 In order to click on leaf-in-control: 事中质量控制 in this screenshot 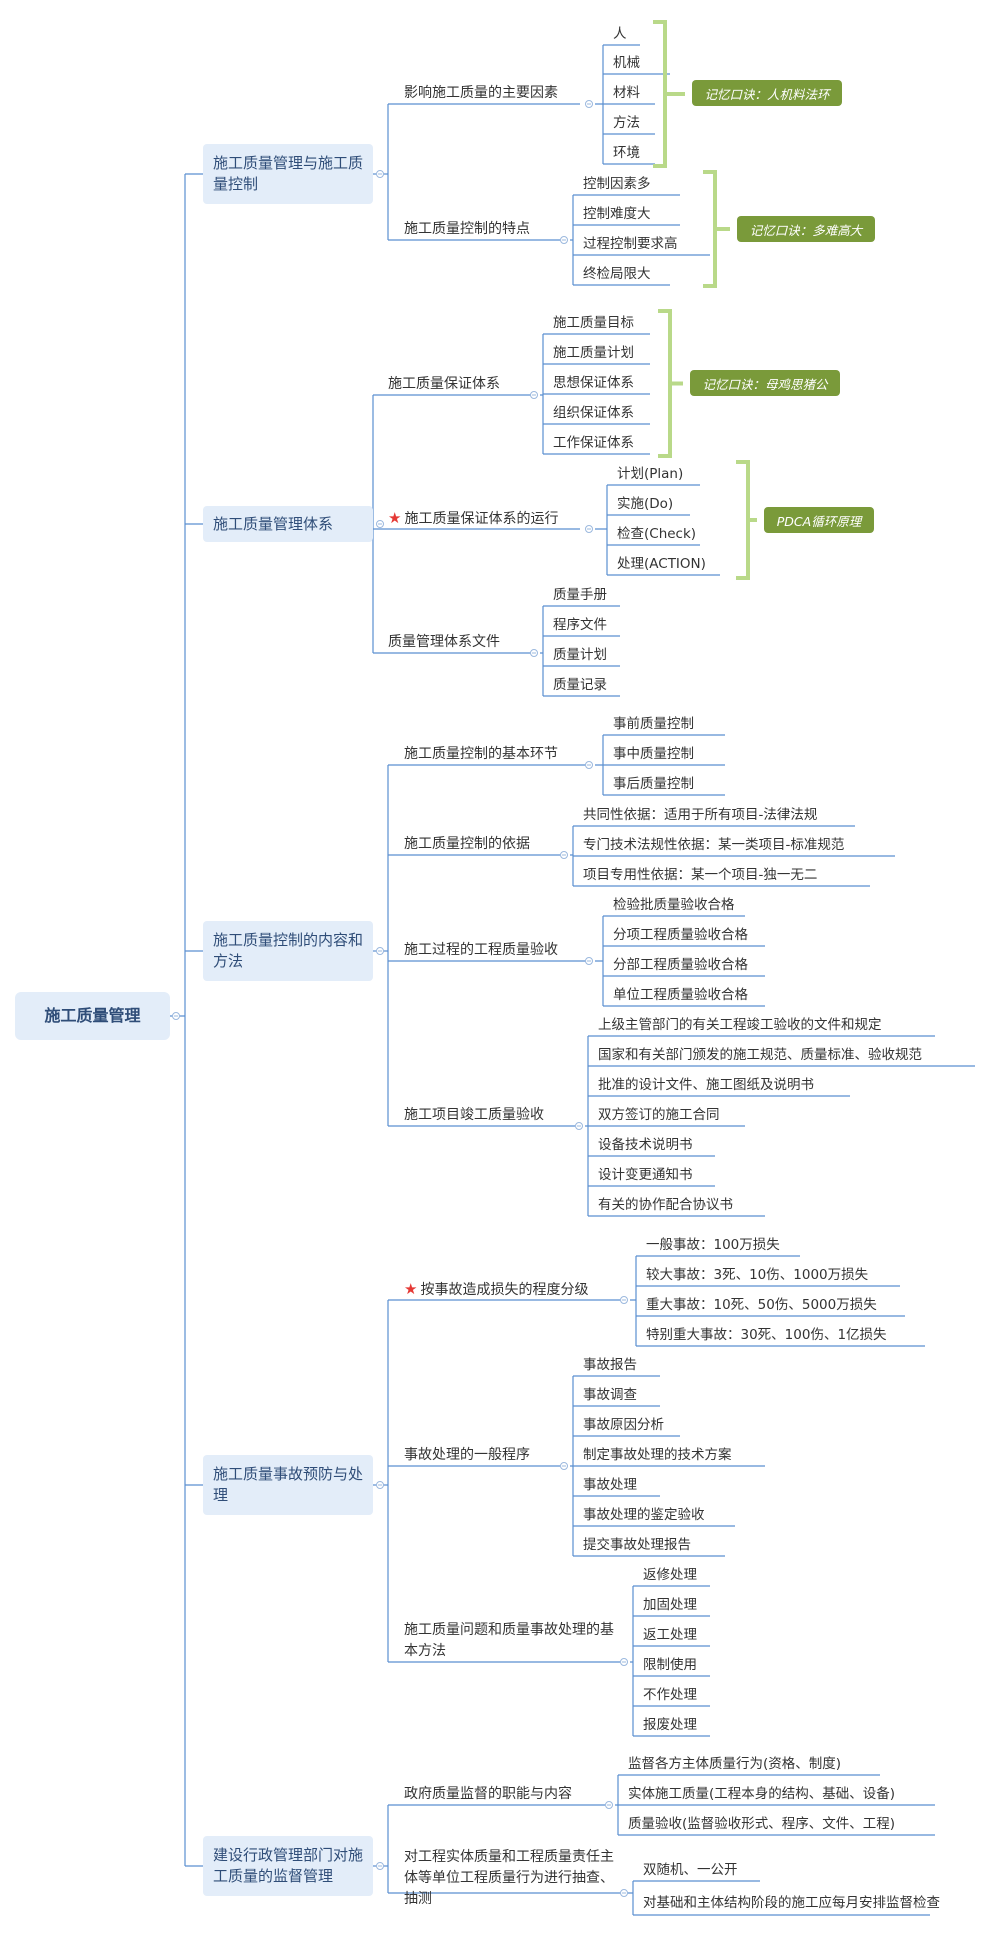, I will do `click(653, 754)`.